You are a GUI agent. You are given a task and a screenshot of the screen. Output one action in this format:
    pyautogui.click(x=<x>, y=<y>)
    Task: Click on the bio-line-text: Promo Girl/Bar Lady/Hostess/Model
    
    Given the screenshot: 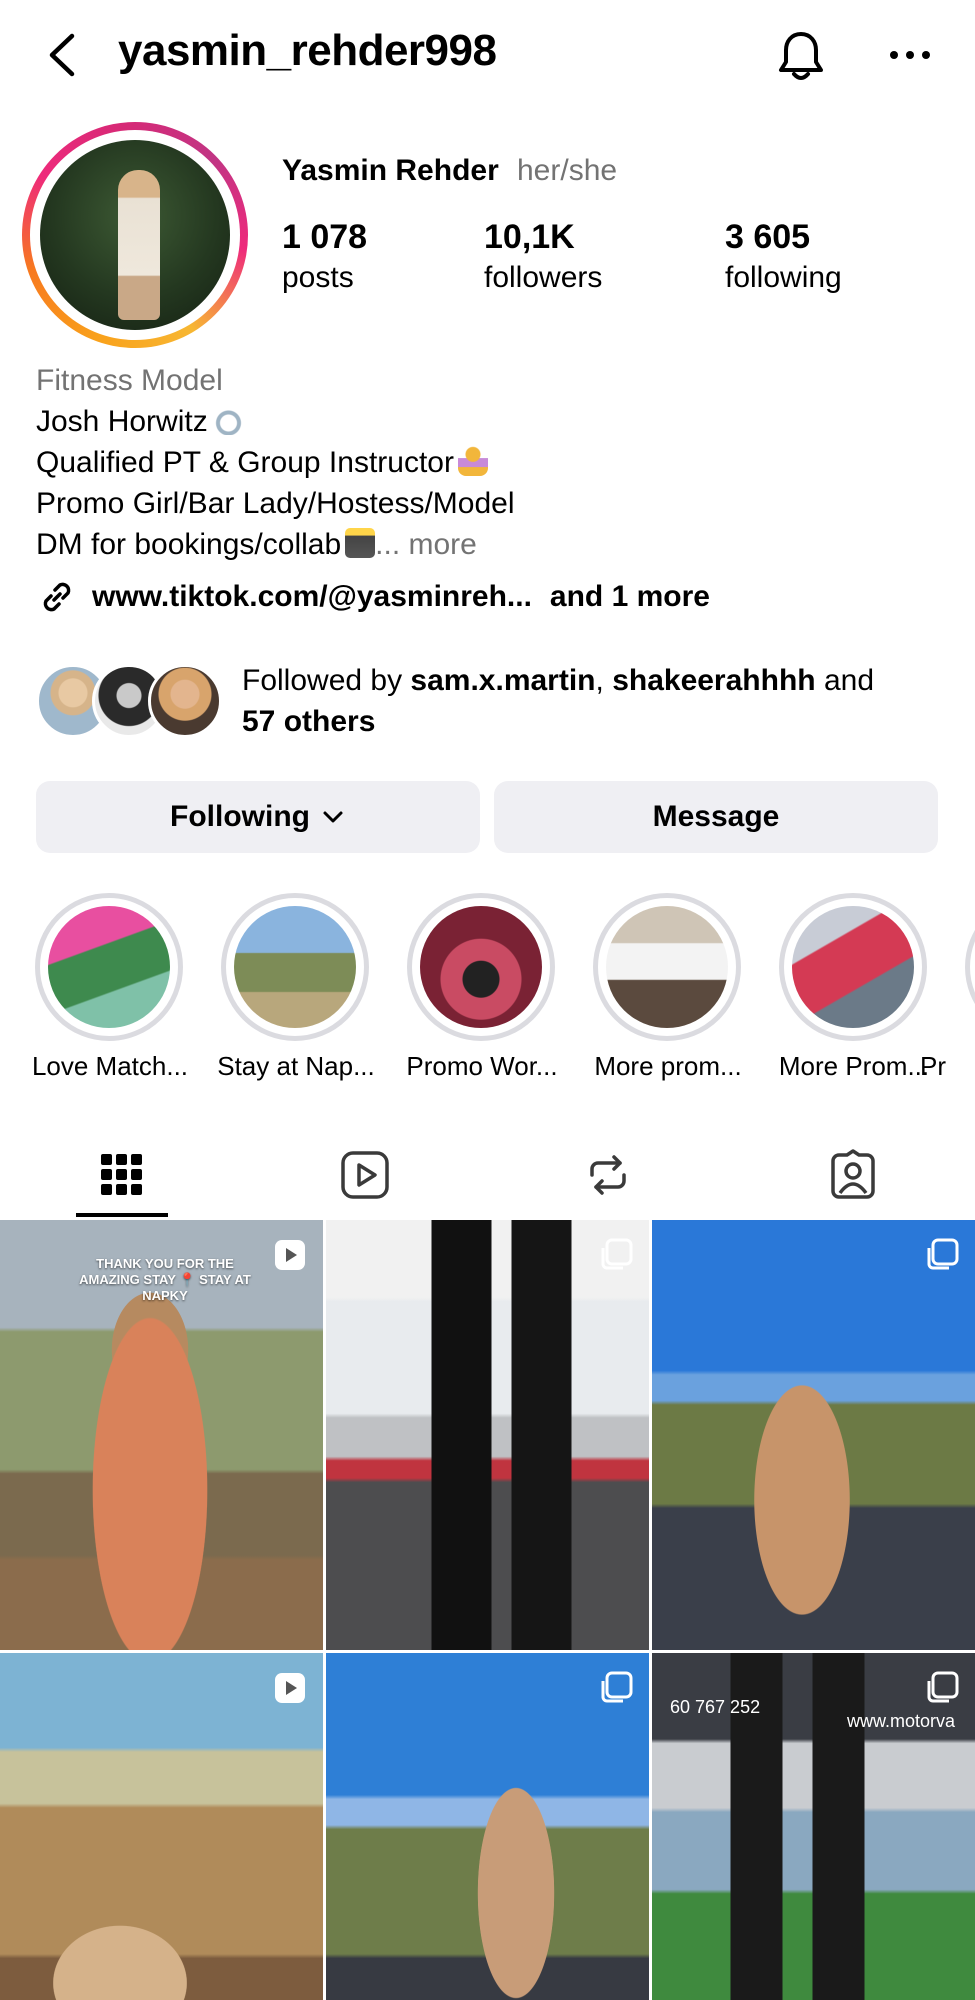 What is the action you would take?
    pyautogui.click(x=275, y=503)
    